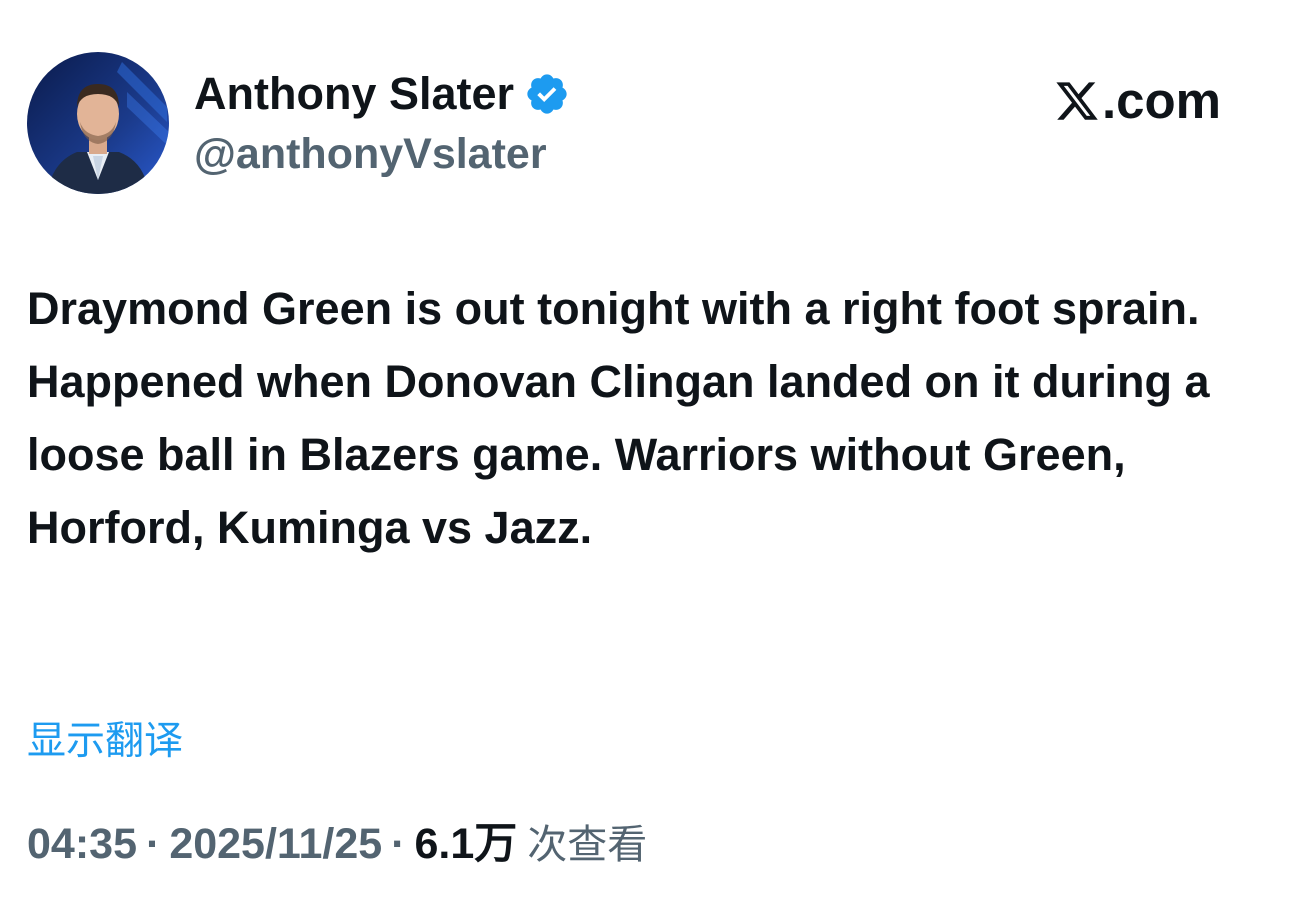 Image resolution: width=1290 pixels, height=918 pixels. I want to click on avatar, so click(98, 123).